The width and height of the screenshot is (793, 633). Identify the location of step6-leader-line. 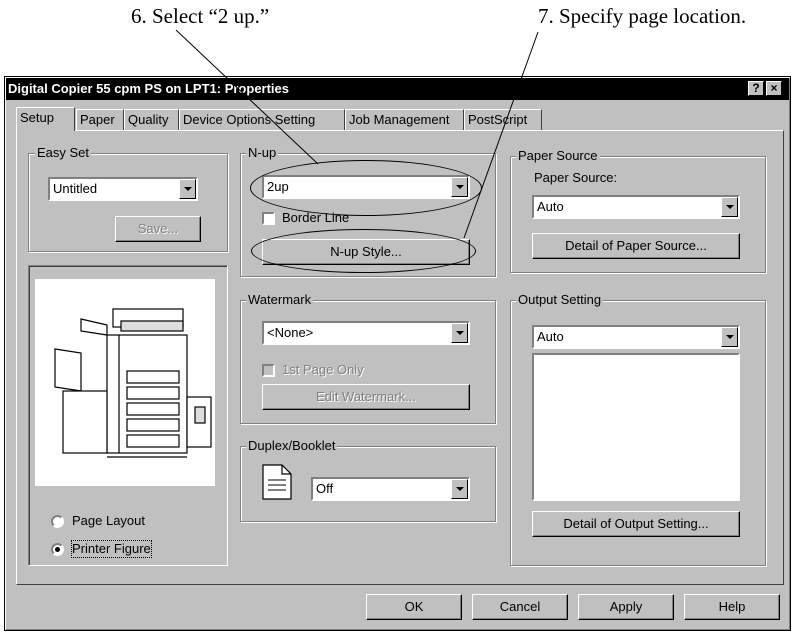
(247, 97).